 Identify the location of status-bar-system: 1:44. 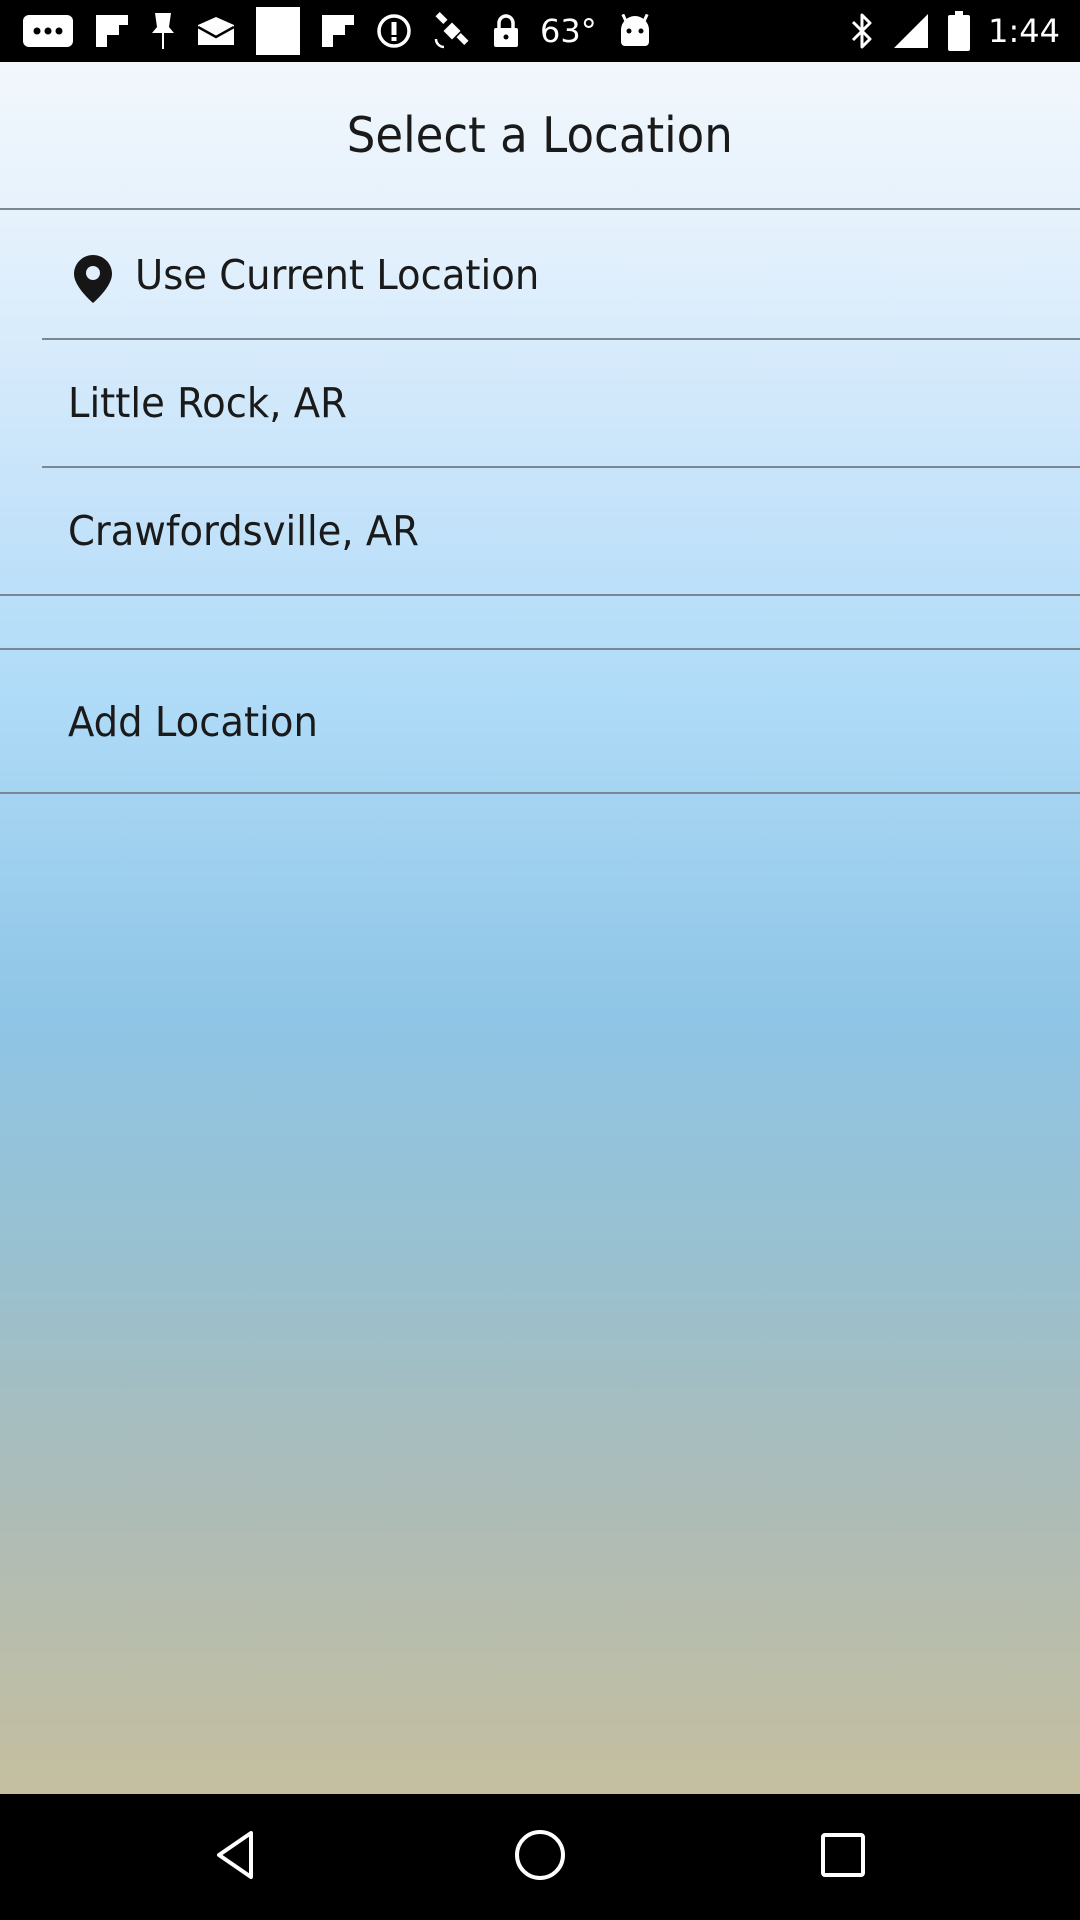
(955, 31).